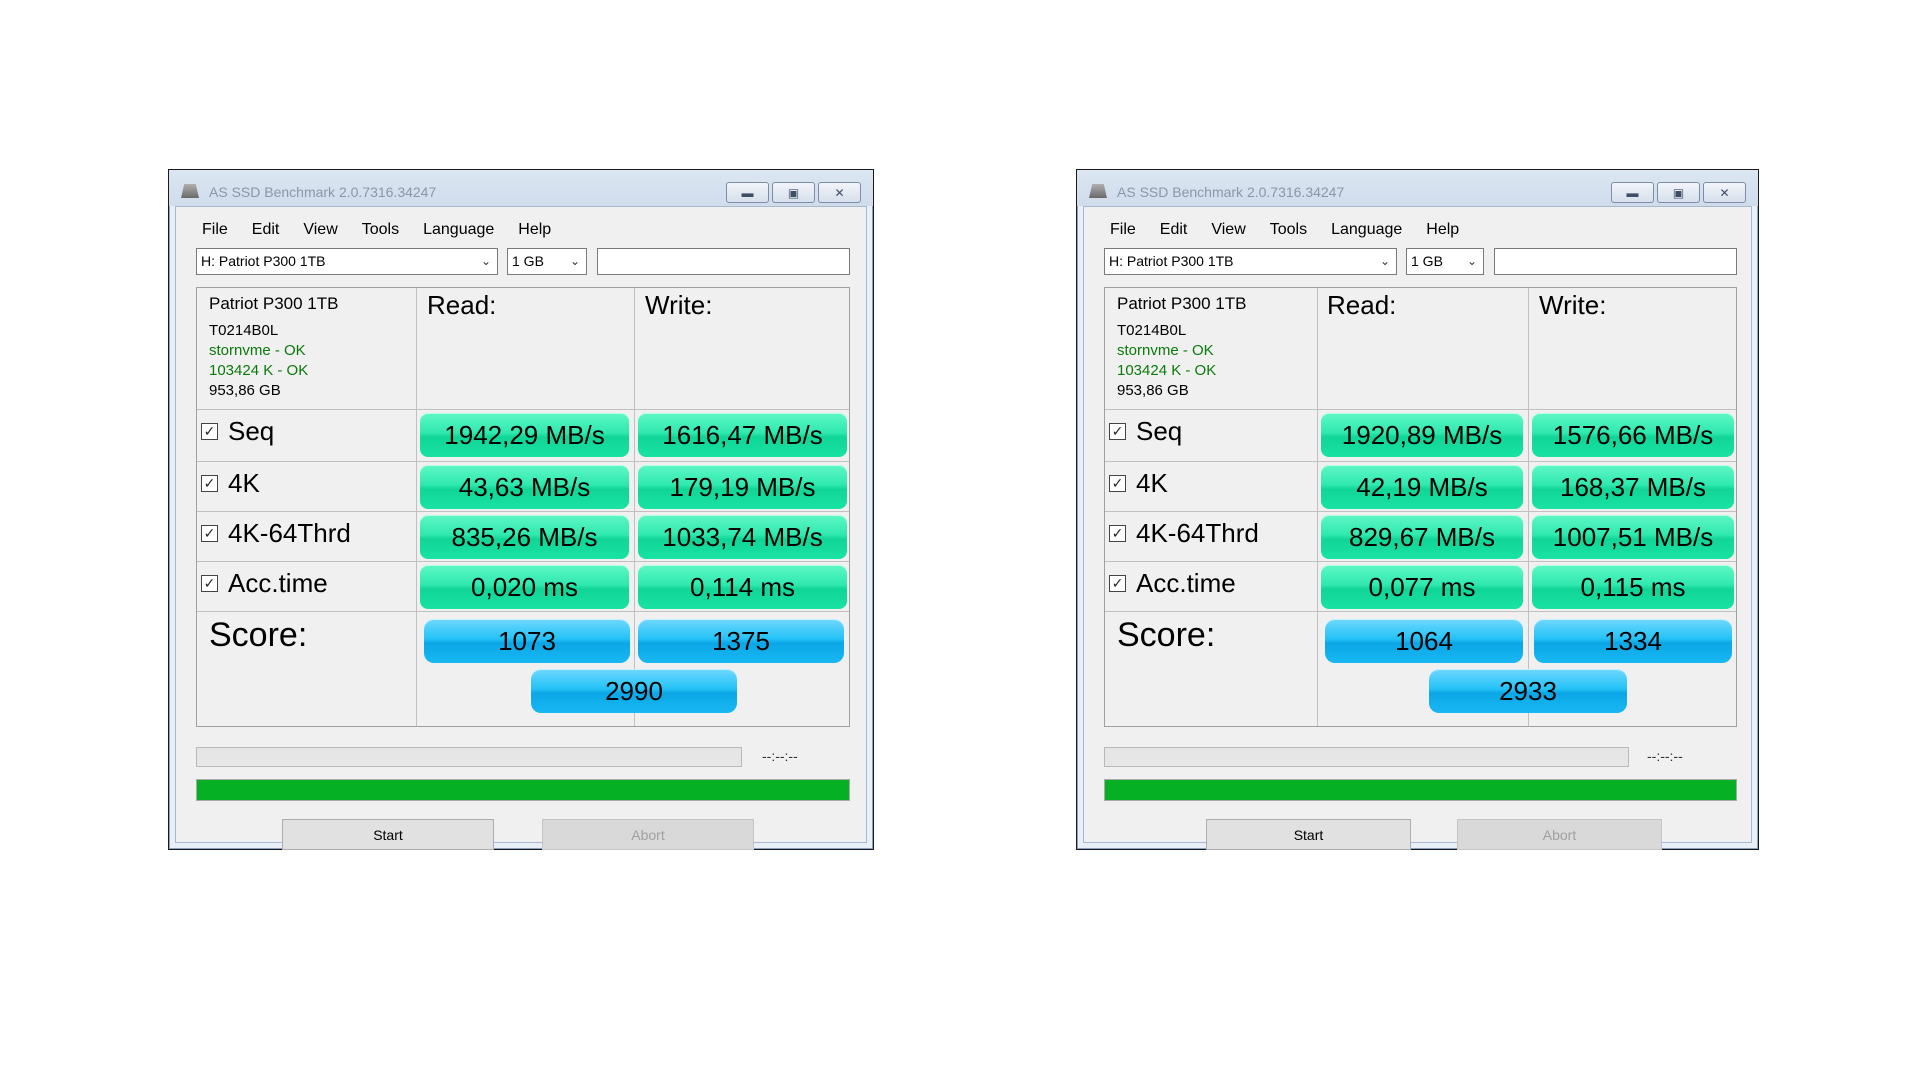 This screenshot has width=1920, height=1080. Describe the element at coordinates (742, 435) in the screenshot. I see `seq-write-value: 1616,47 MB/s` at that location.